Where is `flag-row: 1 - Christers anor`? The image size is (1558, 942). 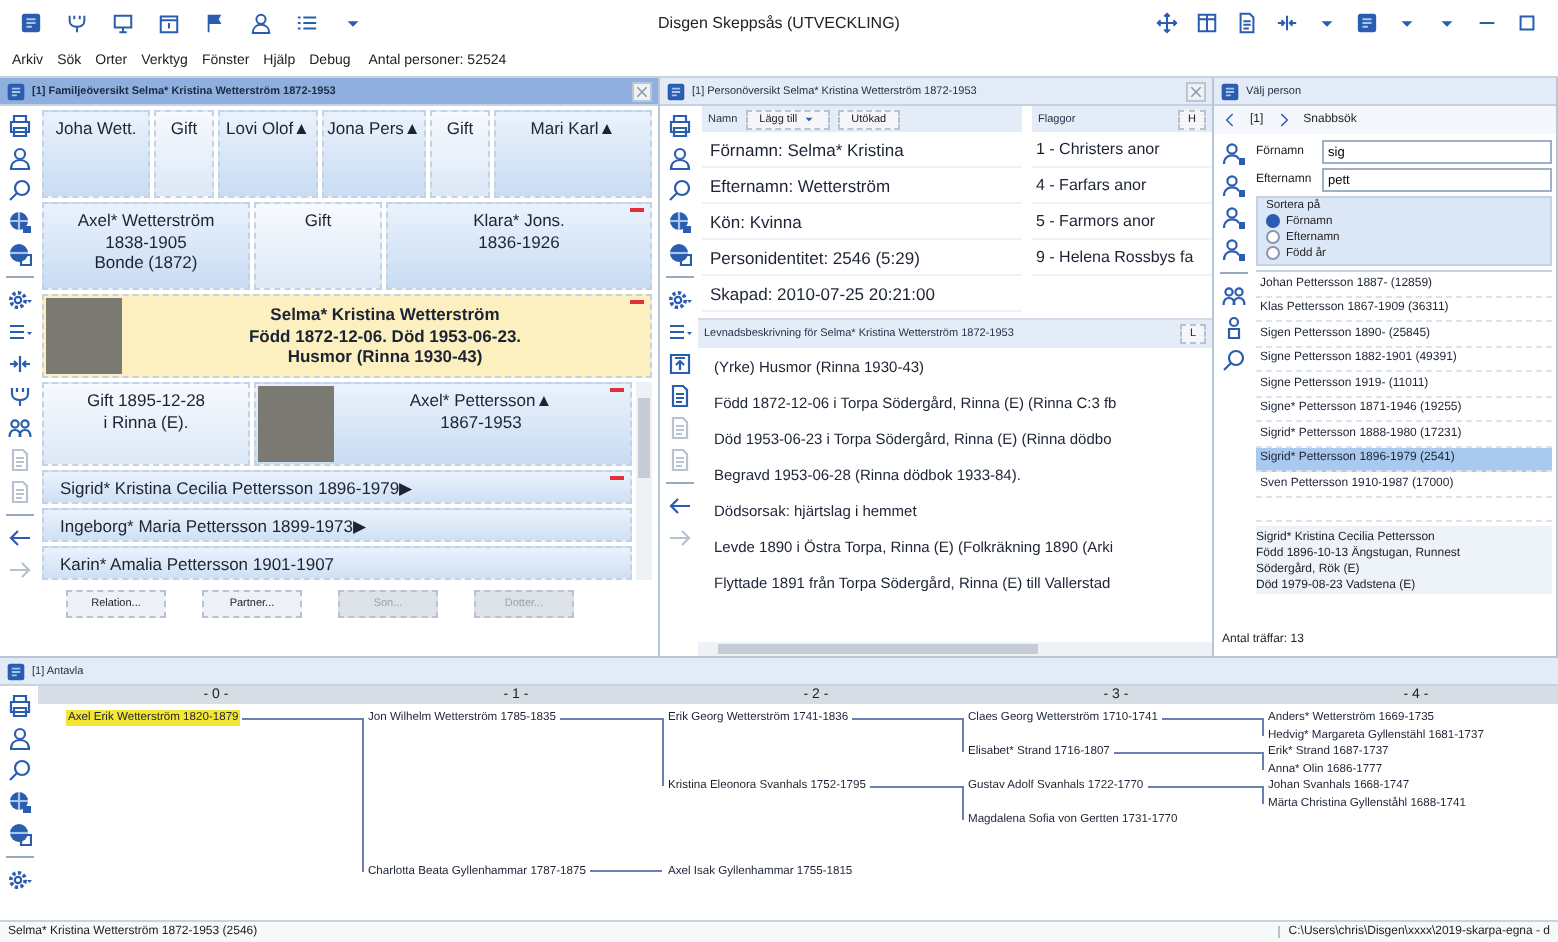 flag-row: 1 - Christers anor is located at coordinates (1122, 150).